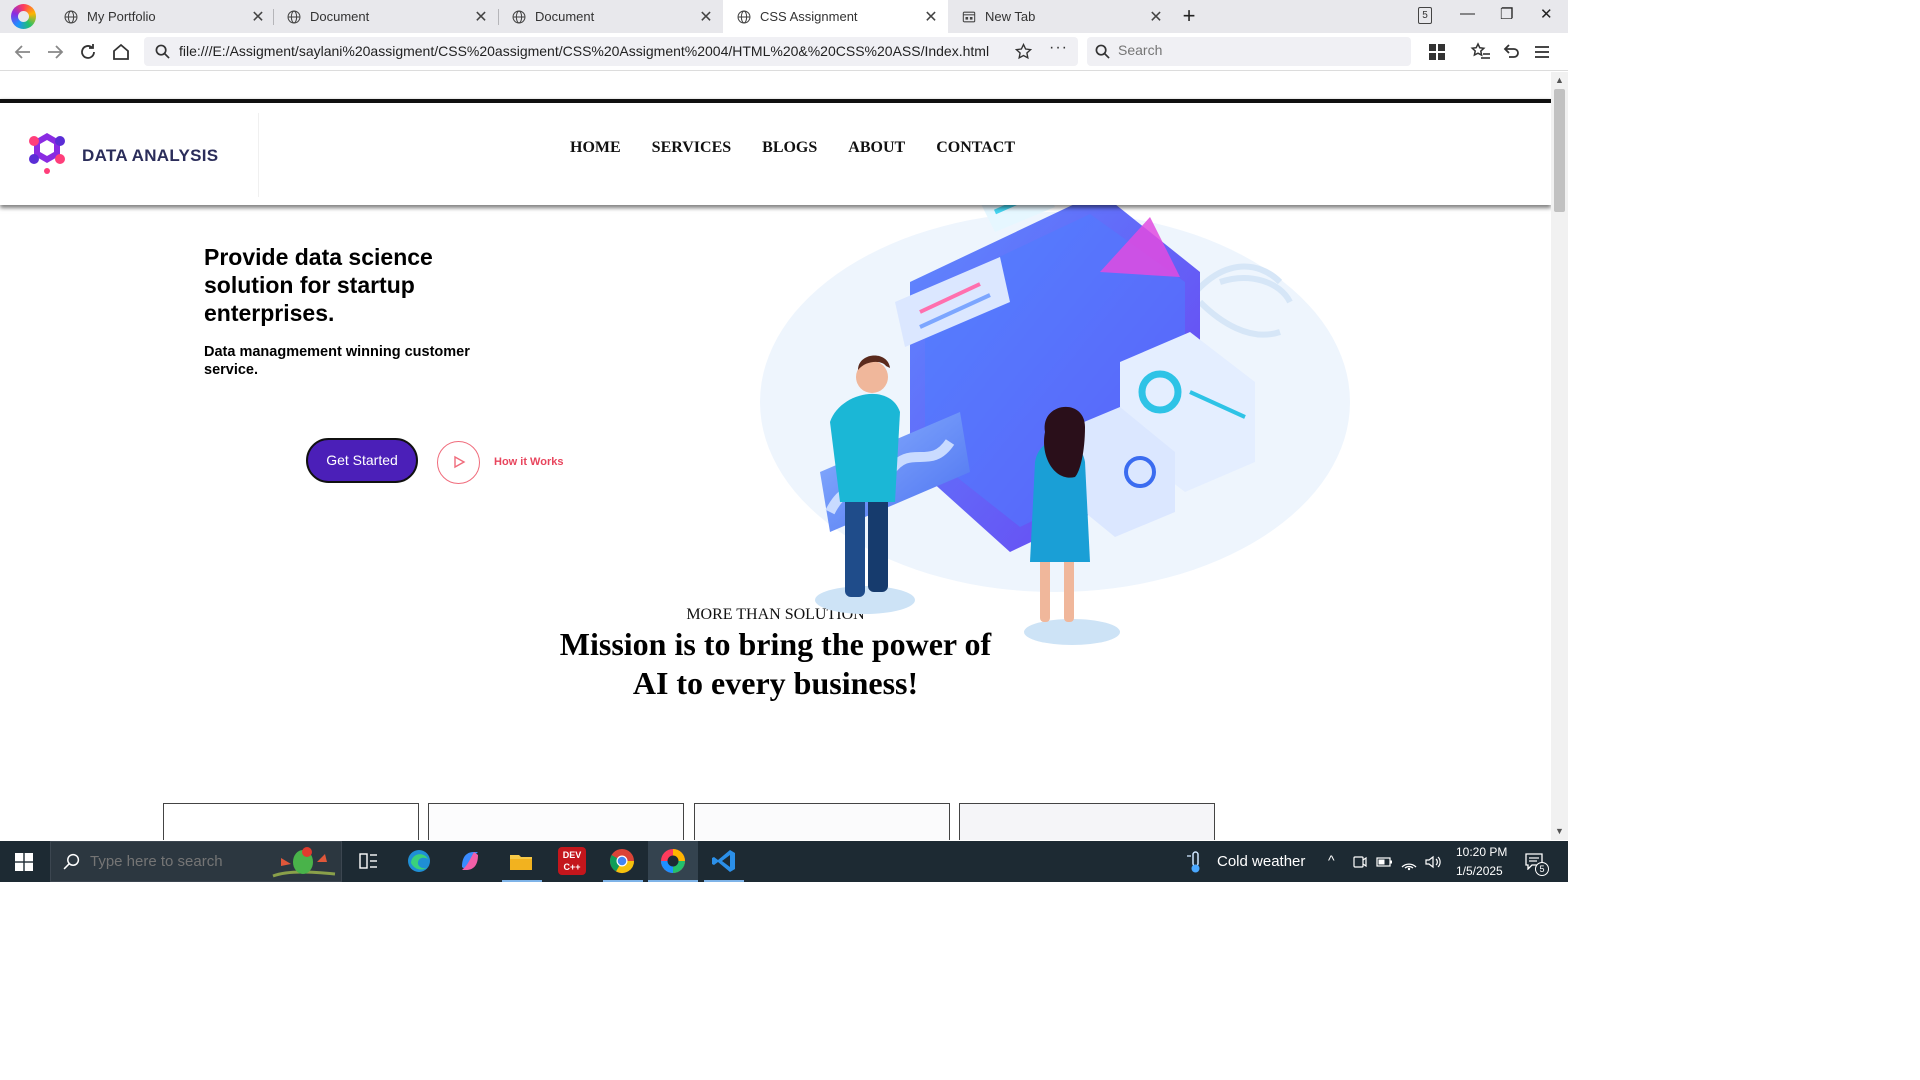 The height and width of the screenshot is (1080, 1920). I want to click on edge-browser-icon, so click(419, 861).